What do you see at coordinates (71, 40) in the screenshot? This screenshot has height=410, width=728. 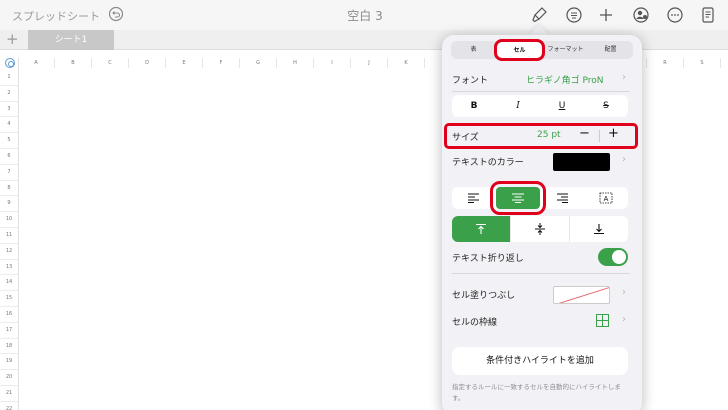 I see `sheet-tab: シート1` at bounding box center [71, 40].